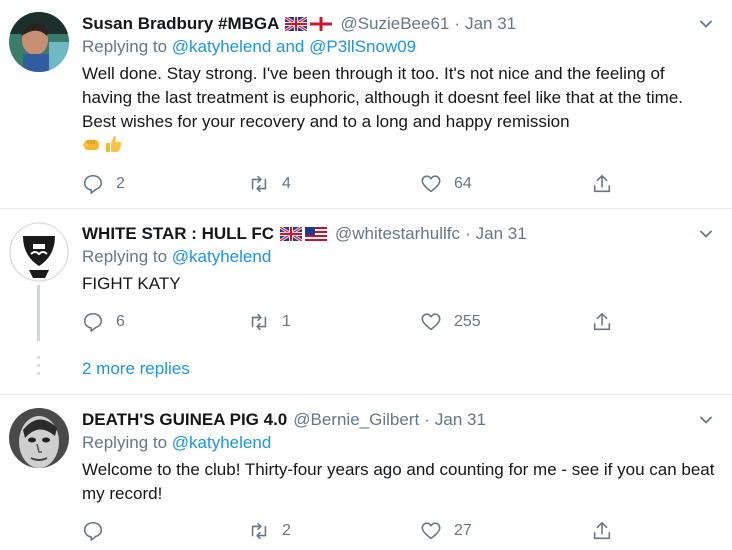  I want to click on replying-to: Replying to @katyhelend and @P3llSnow09, so click(400, 49).